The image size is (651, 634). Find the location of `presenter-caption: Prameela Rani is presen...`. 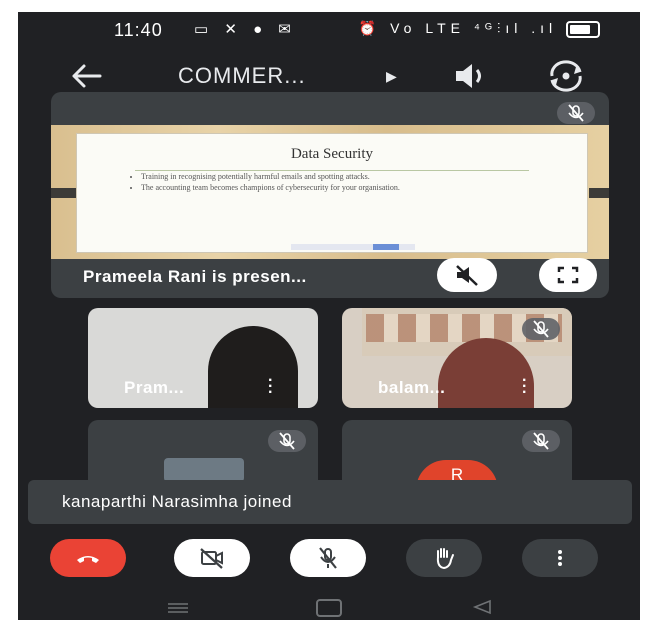

presenter-caption: Prameela Rani is presen... is located at coordinates (195, 276).